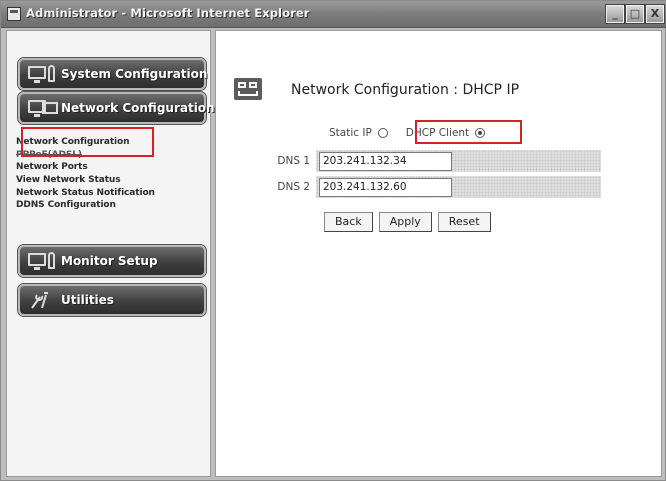 Image resolution: width=666 pixels, height=481 pixels. Describe the element at coordinates (134, 74) in the screenshot. I see `nav-button-label: System Configuration` at that location.